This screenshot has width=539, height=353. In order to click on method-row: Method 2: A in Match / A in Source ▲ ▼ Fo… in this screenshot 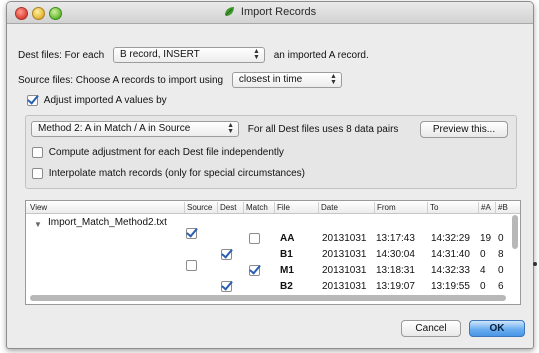, I will do `click(214, 129)`.